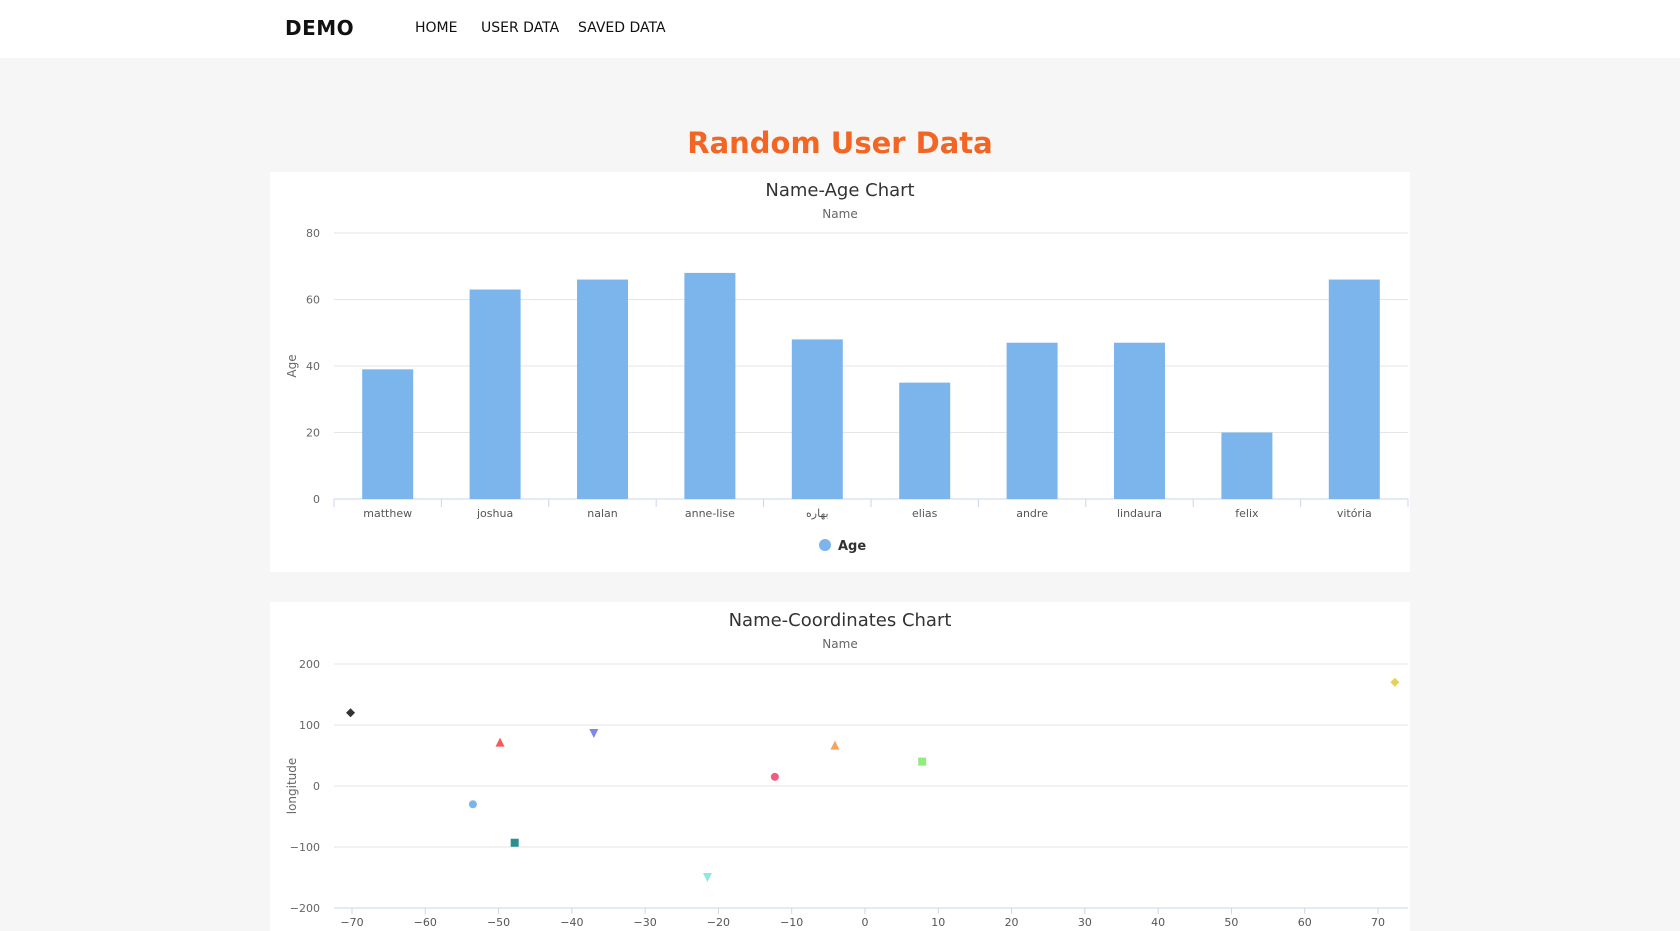  I want to click on x-tick-label: 70, so click(1378, 922).